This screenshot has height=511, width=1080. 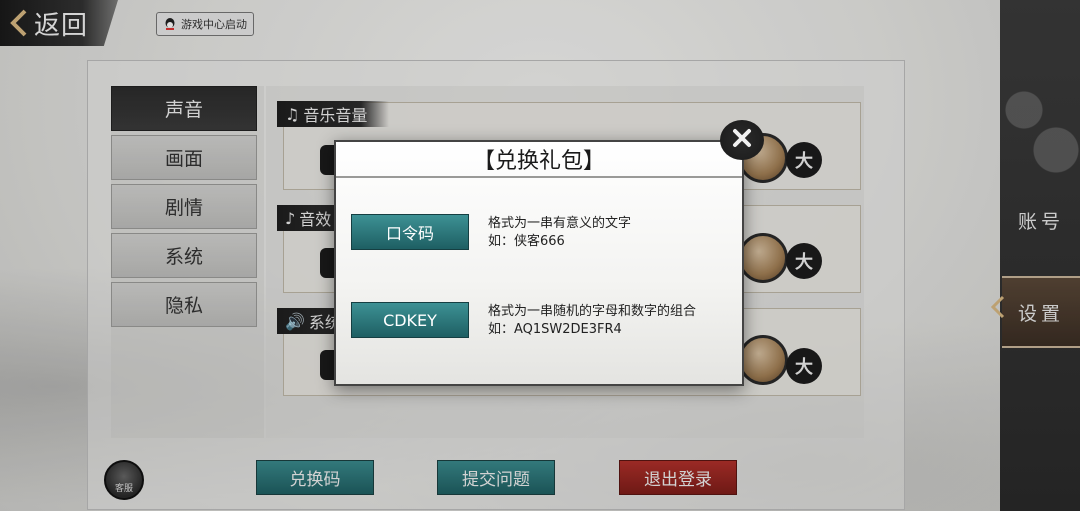 I want to click on password-format-text: 格式为一串有意义的文字, so click(x=560, y=223).